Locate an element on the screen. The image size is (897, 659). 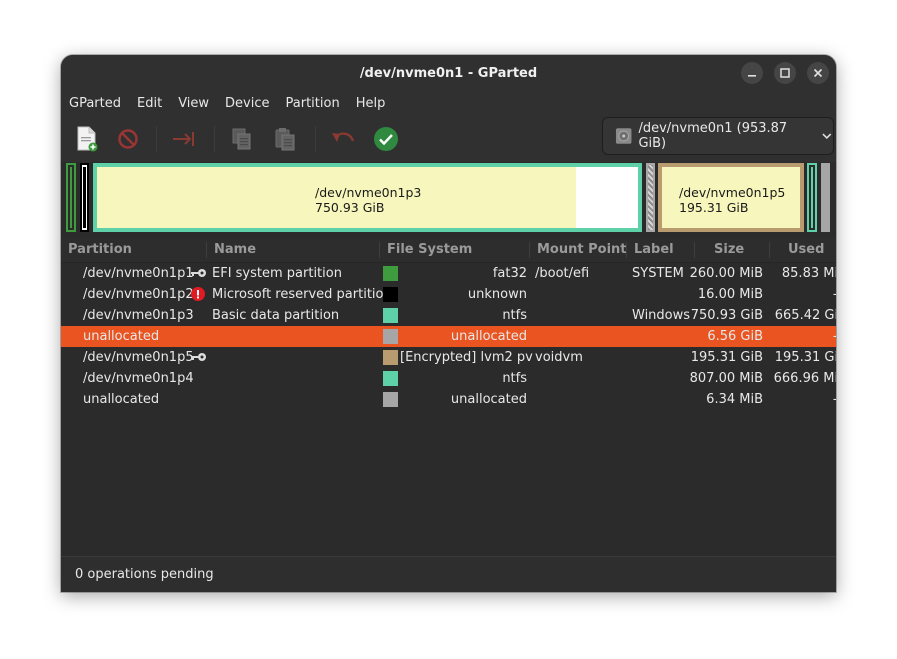
column-label: Label is located at coordinates (654, 250).